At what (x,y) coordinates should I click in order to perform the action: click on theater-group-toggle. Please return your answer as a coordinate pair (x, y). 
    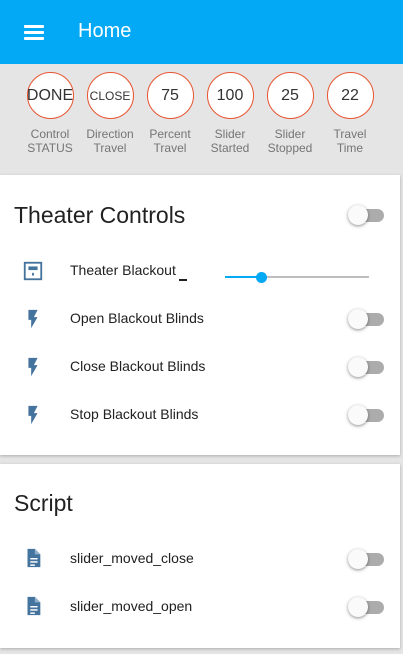
    Looking at the image, I should click on (367, 215).